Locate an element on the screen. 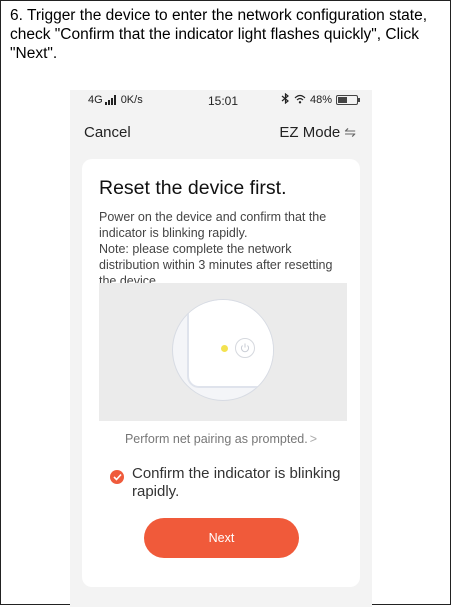 This screenshot has width=457, height=607. signal-icon is located at coordinates (110, 100).